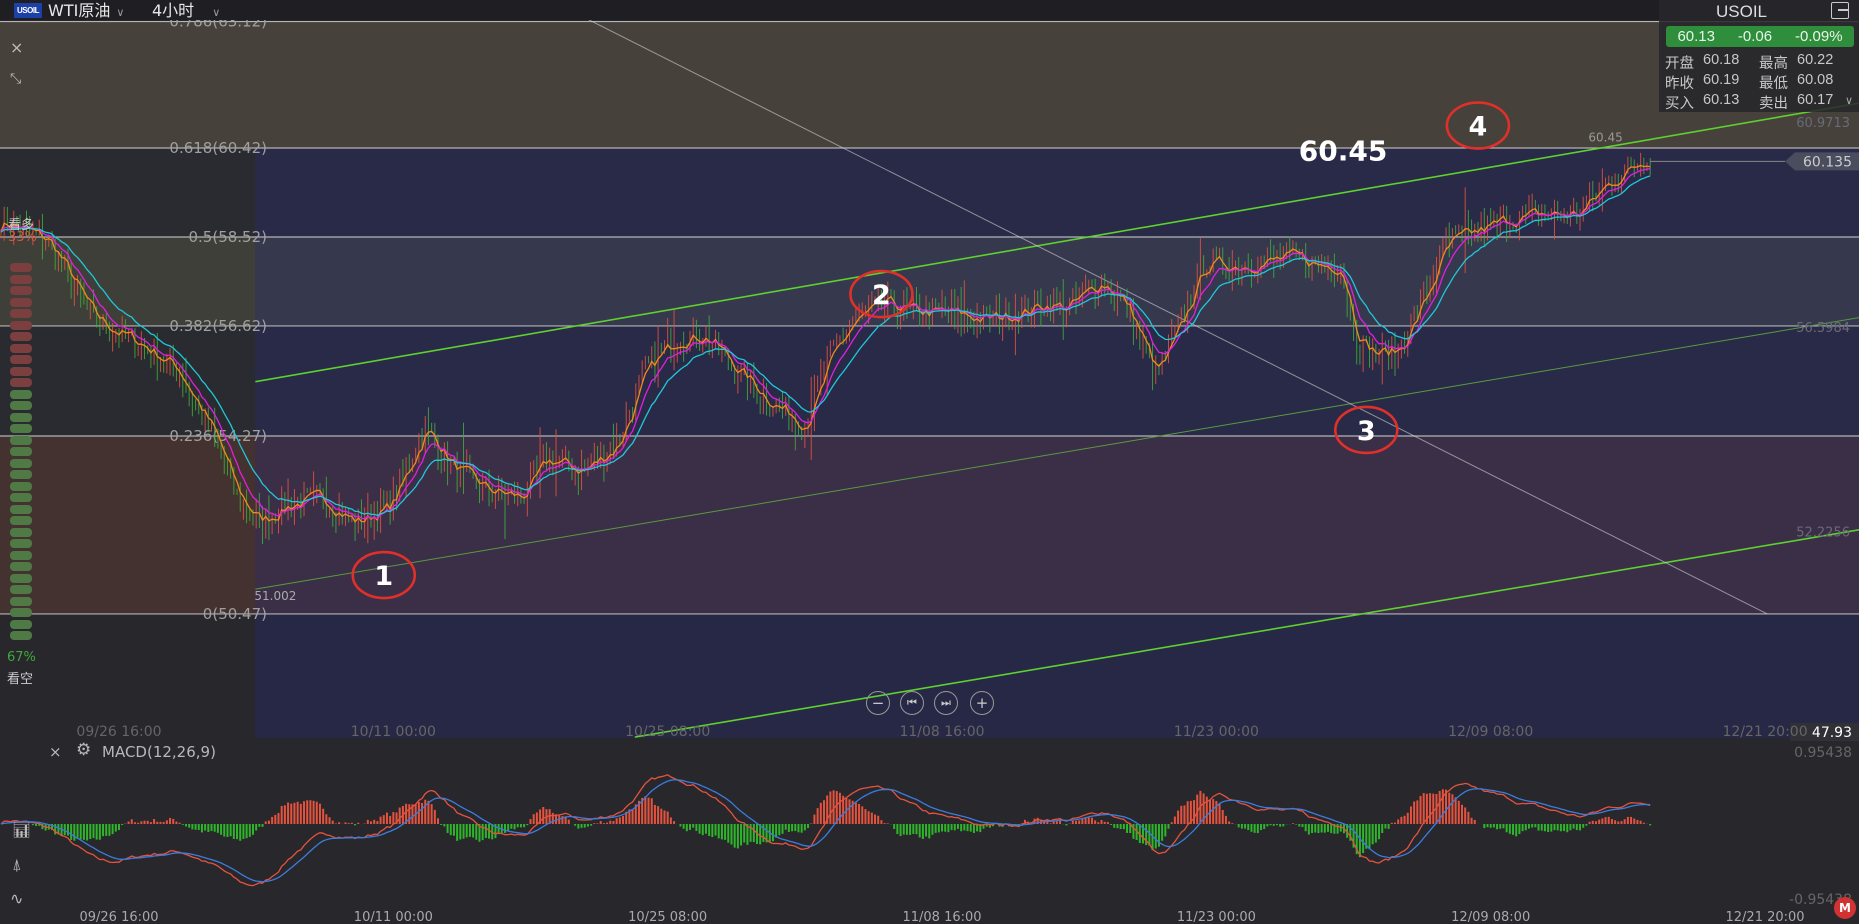 The image size is (1859, 924). I want to click on x-tick-label: 10/11 00:00, so click(393, 732).